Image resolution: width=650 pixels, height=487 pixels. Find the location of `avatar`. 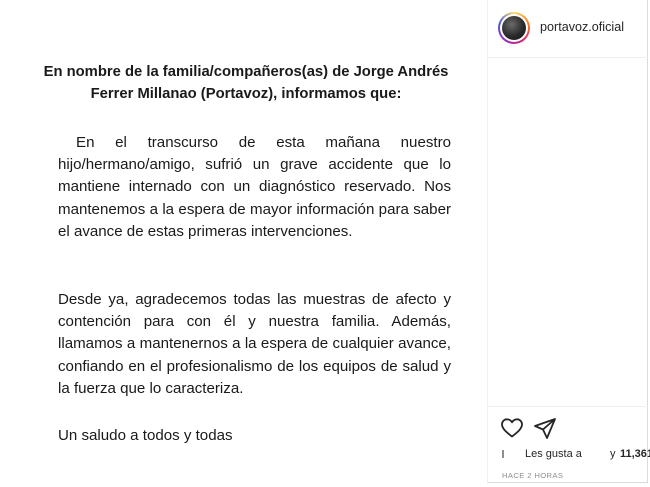

avatar is located at coordinates (514, 28).